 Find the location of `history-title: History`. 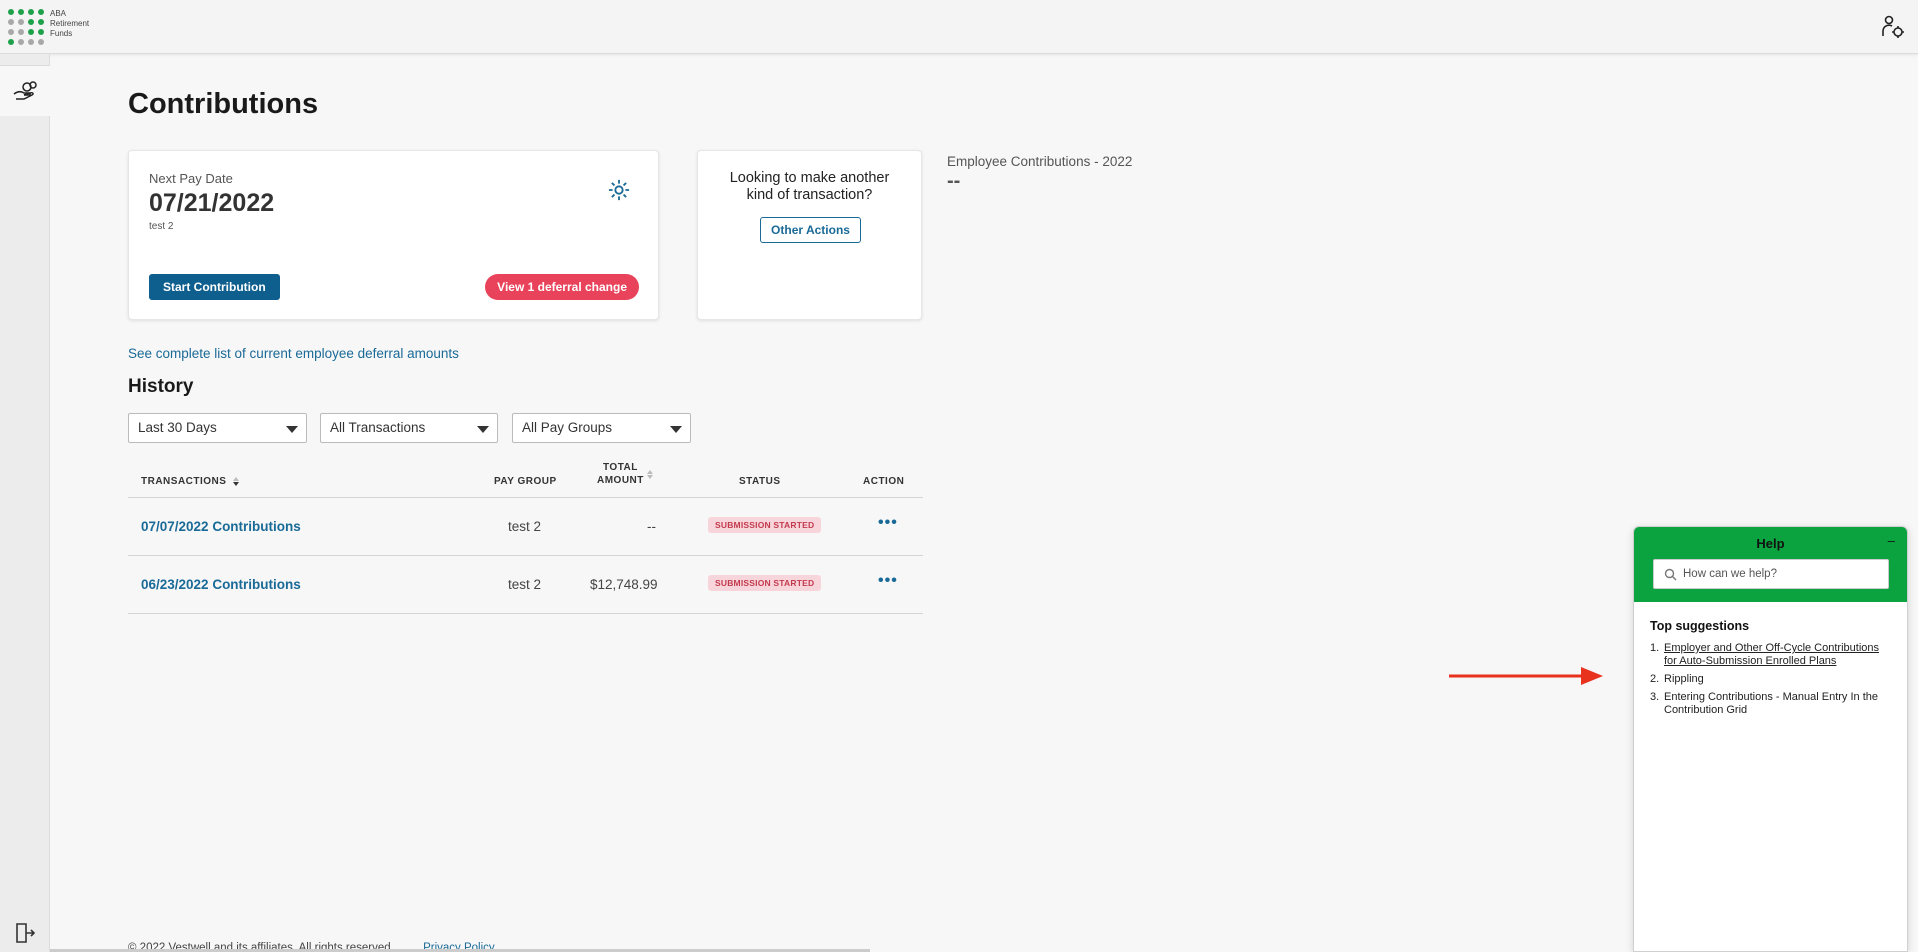

history-title: History is located at coordinates (161, 386).